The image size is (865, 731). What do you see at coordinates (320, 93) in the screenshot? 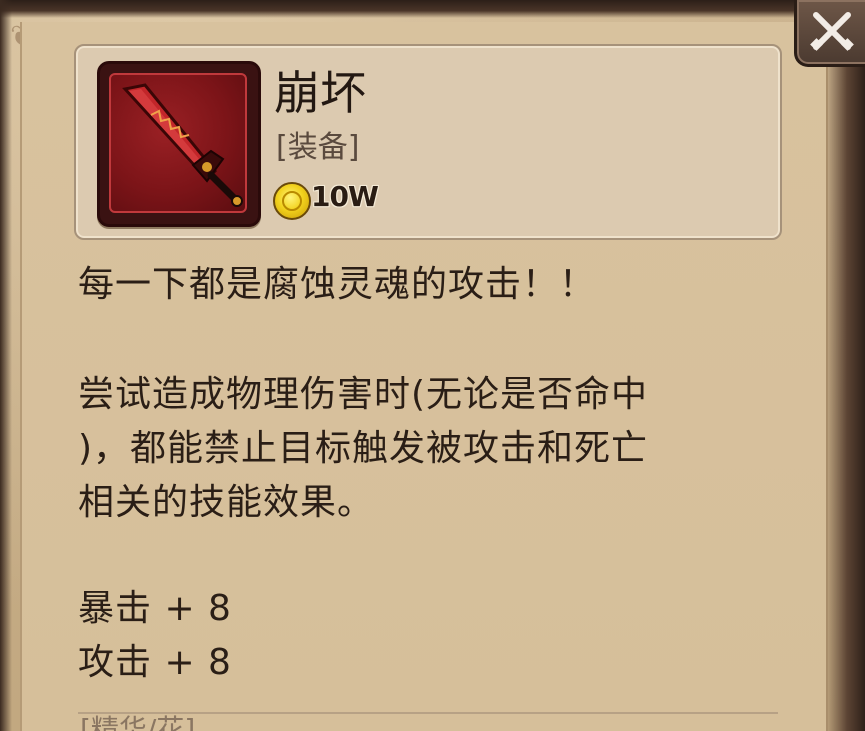
I see `item-name: 崩坏` at bounding box center [320, 93].